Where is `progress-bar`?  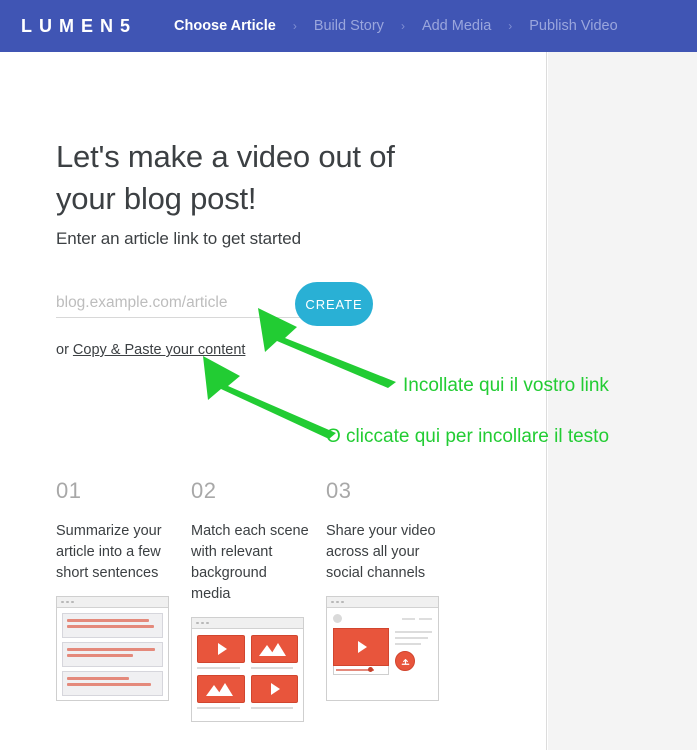
progress-bar is located at coordinates (361, 670).